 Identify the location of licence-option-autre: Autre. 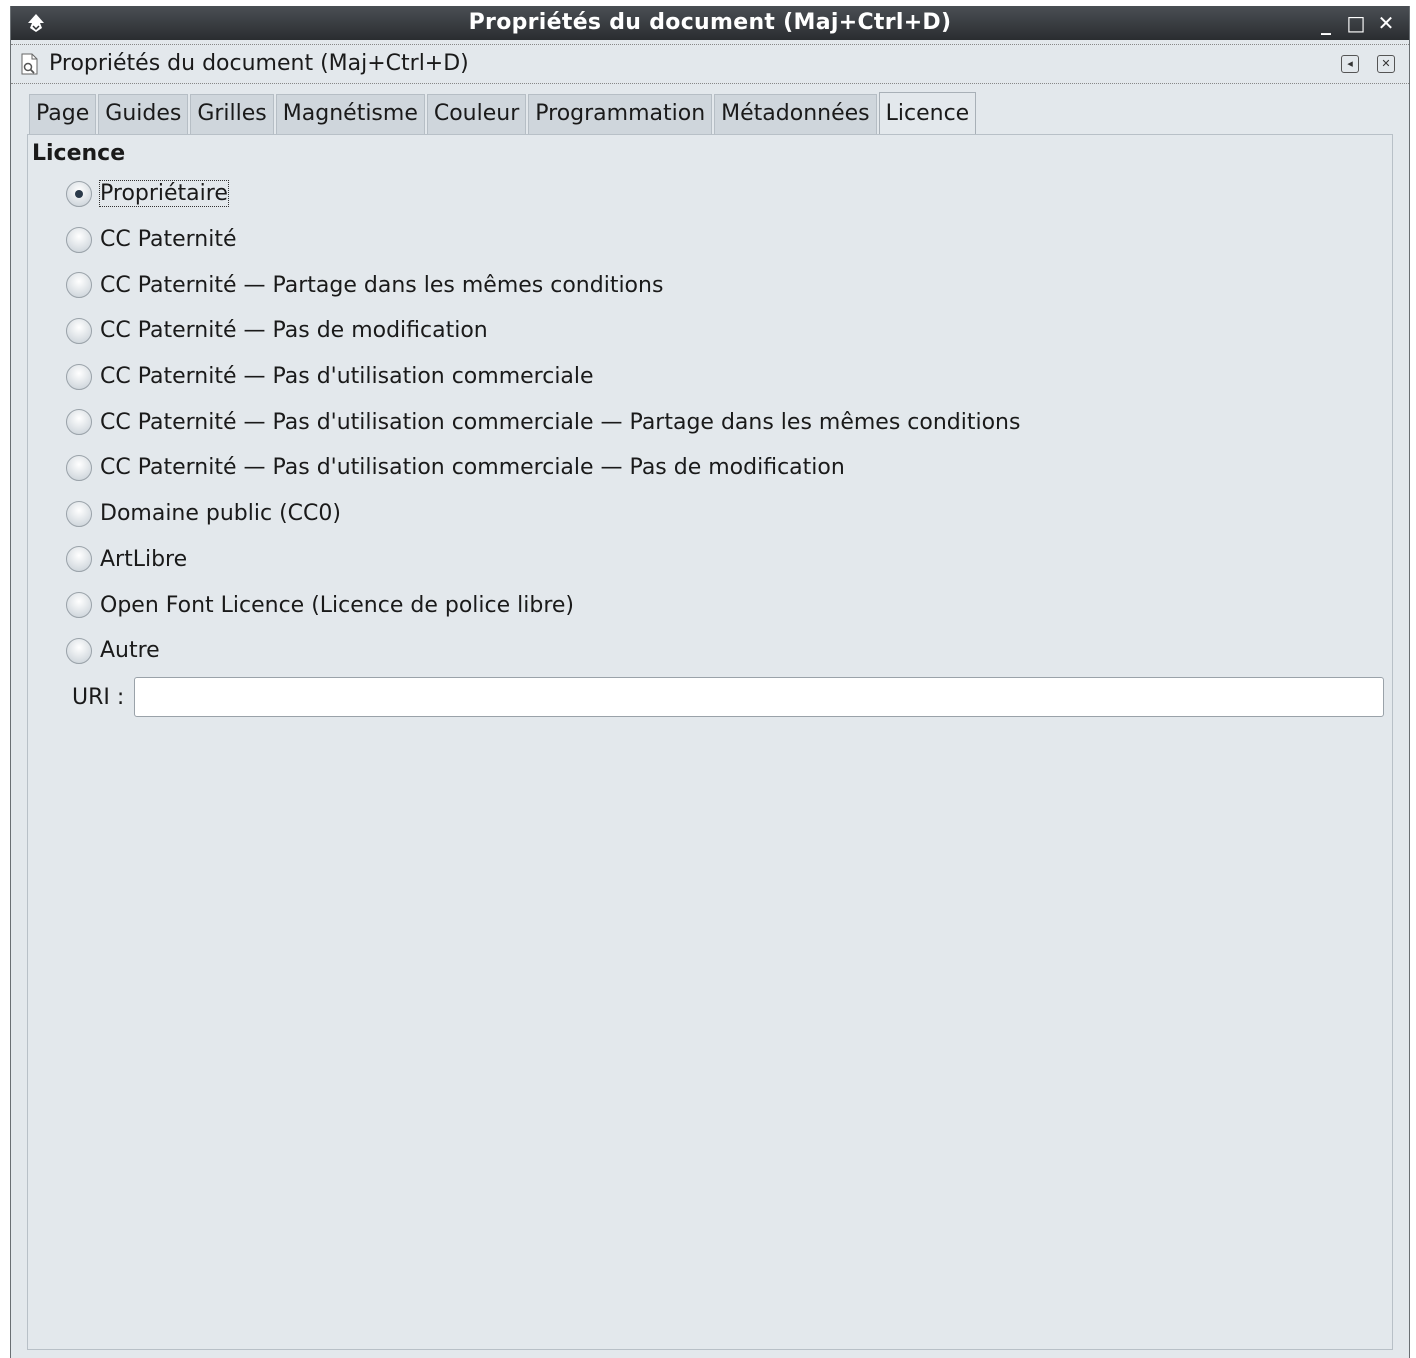
(543, 651).